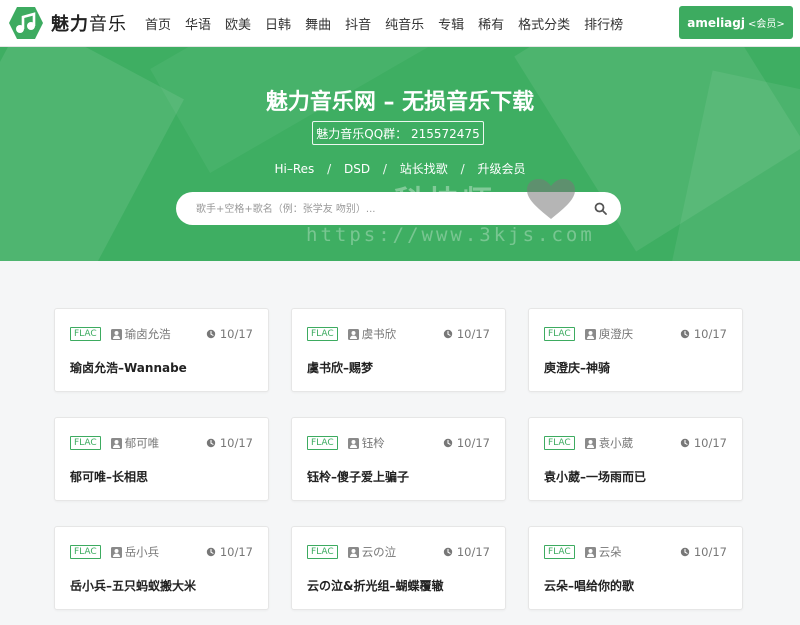  Describe the element at coordinates (142, 552) in the screenshot. I see `song-artist: 岳小兵` at that location.